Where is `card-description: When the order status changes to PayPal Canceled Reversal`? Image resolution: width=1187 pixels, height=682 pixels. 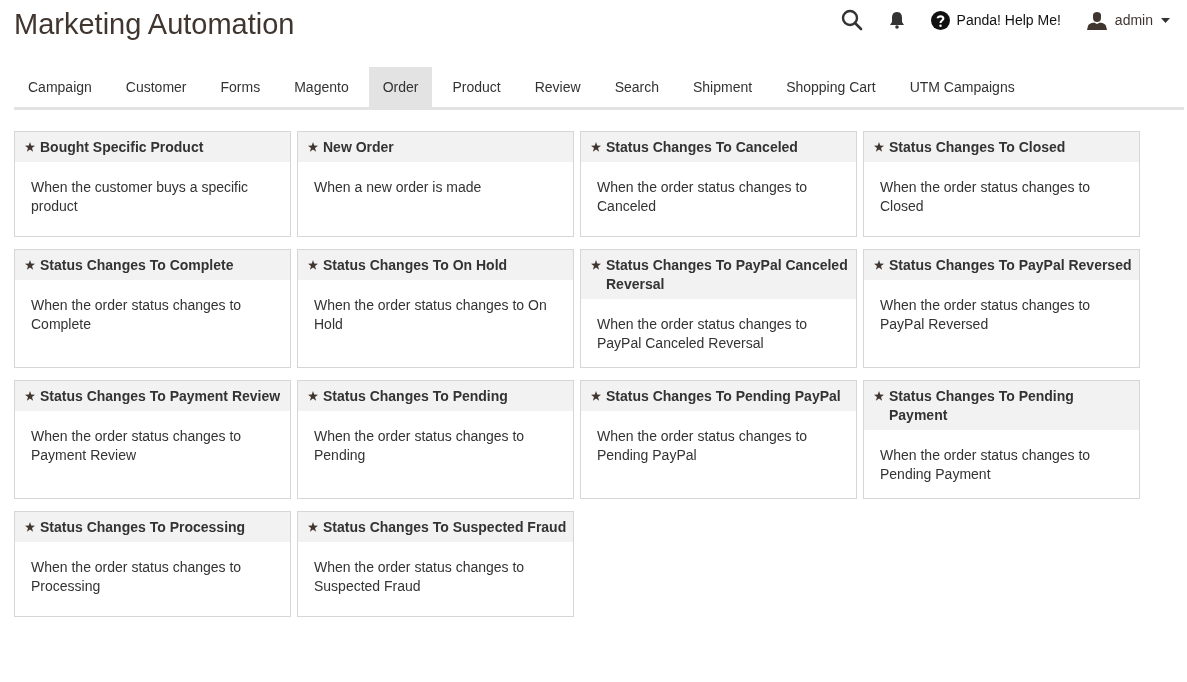 card-description: When the order status changes to PayPal Canceled Reversal is located at coordinates (702, 334).